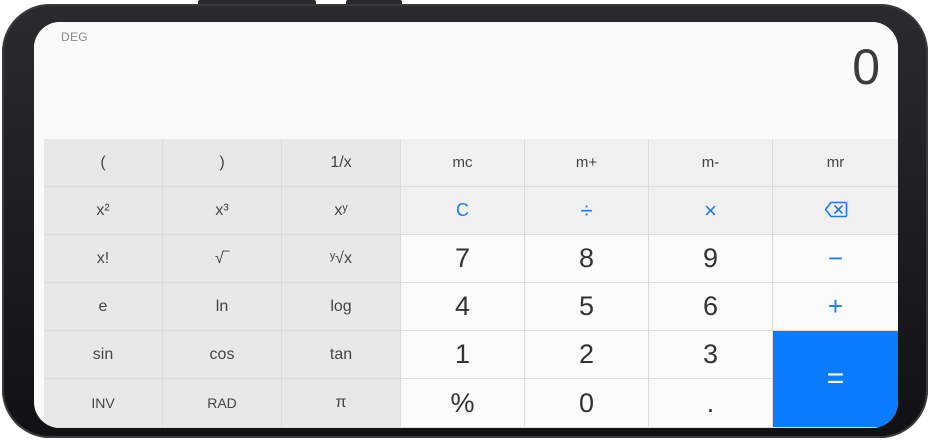 Image resolution: width=930 pixels, height=440 pixels. Describe the element at coordinates (463, 355) in the screenshot. I see `digit-1-key: 1` at that location.